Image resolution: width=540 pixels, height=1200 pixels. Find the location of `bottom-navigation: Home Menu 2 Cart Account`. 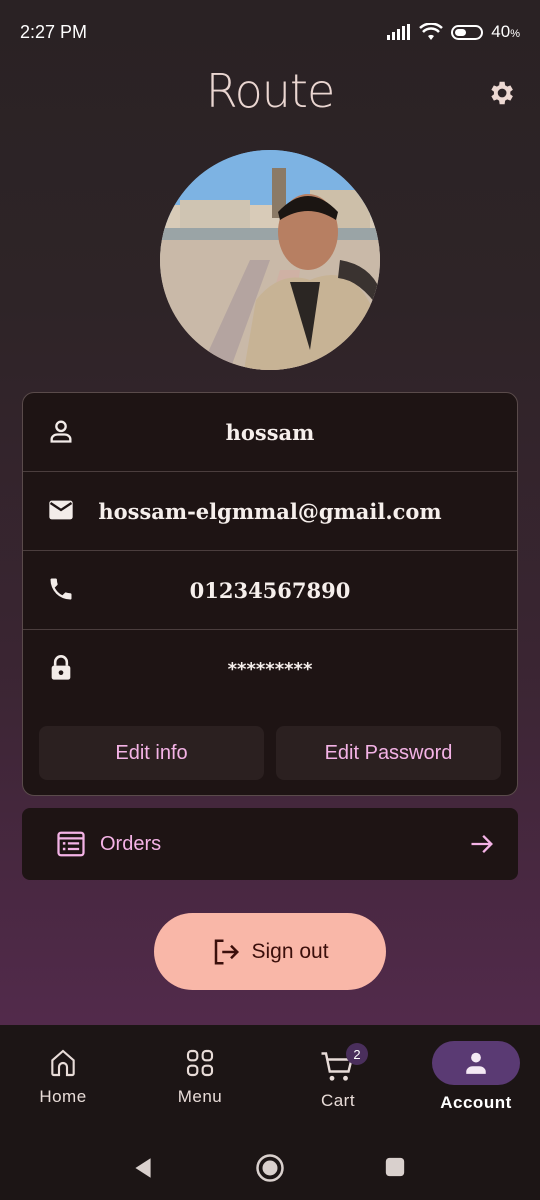

bottom-navigation: Home Menu 2 Cart Account is located at coordinates (270, 1112).